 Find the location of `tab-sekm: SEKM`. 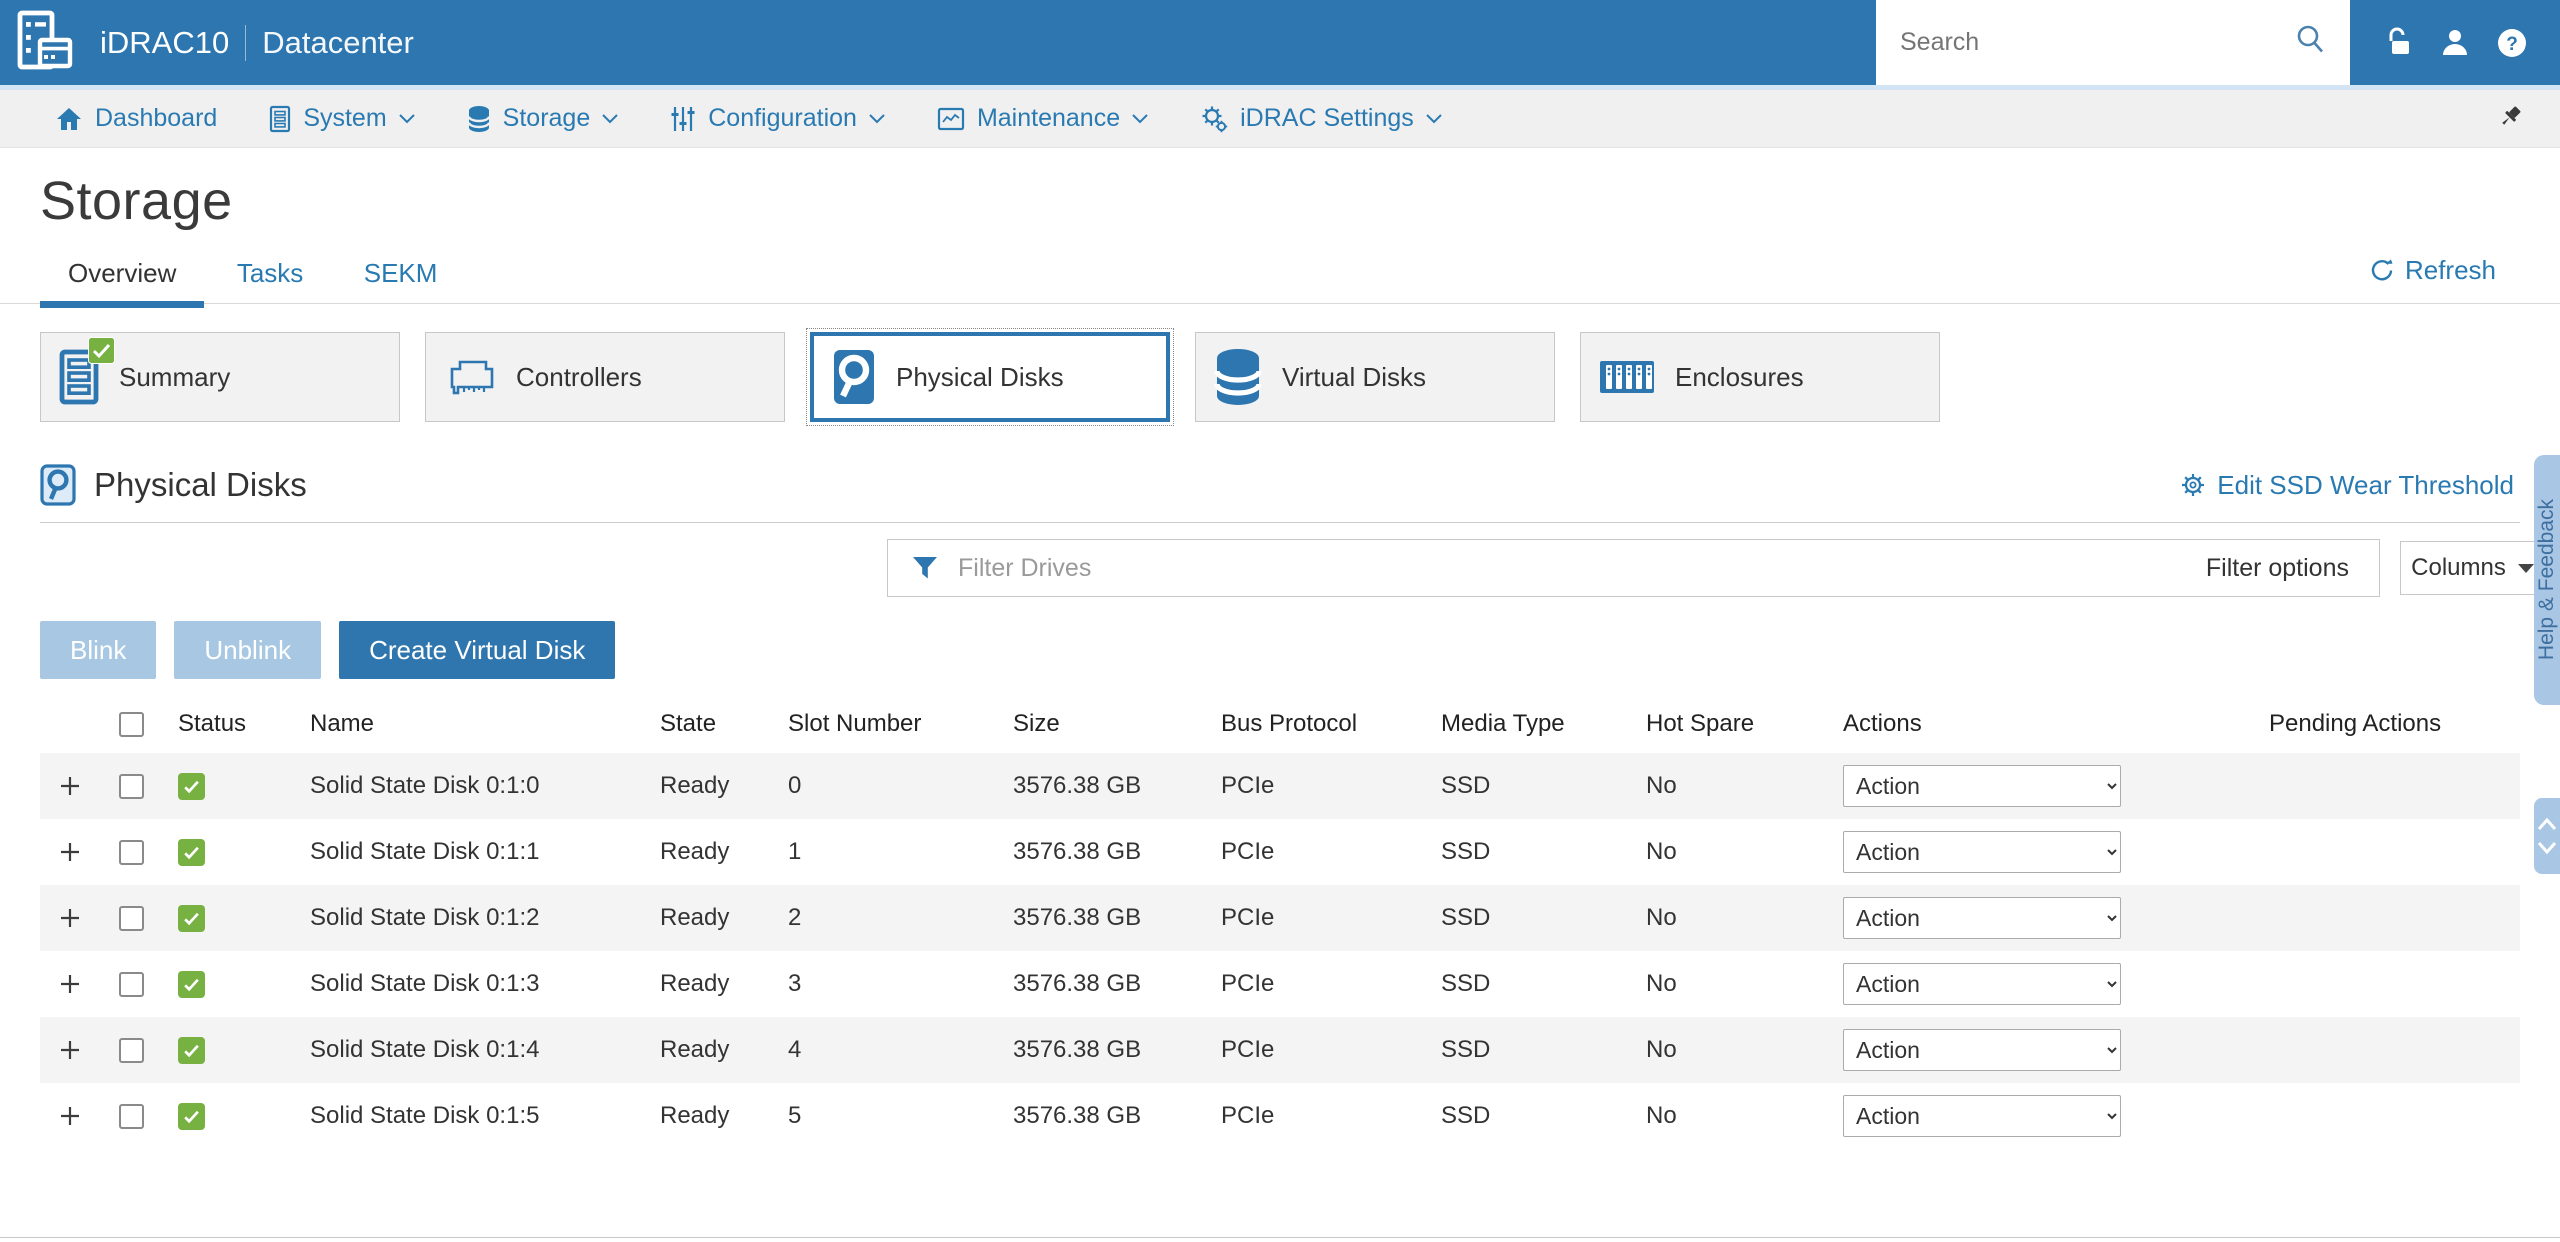

tab-sekm: SEKM is located at coordinates (401, 280).